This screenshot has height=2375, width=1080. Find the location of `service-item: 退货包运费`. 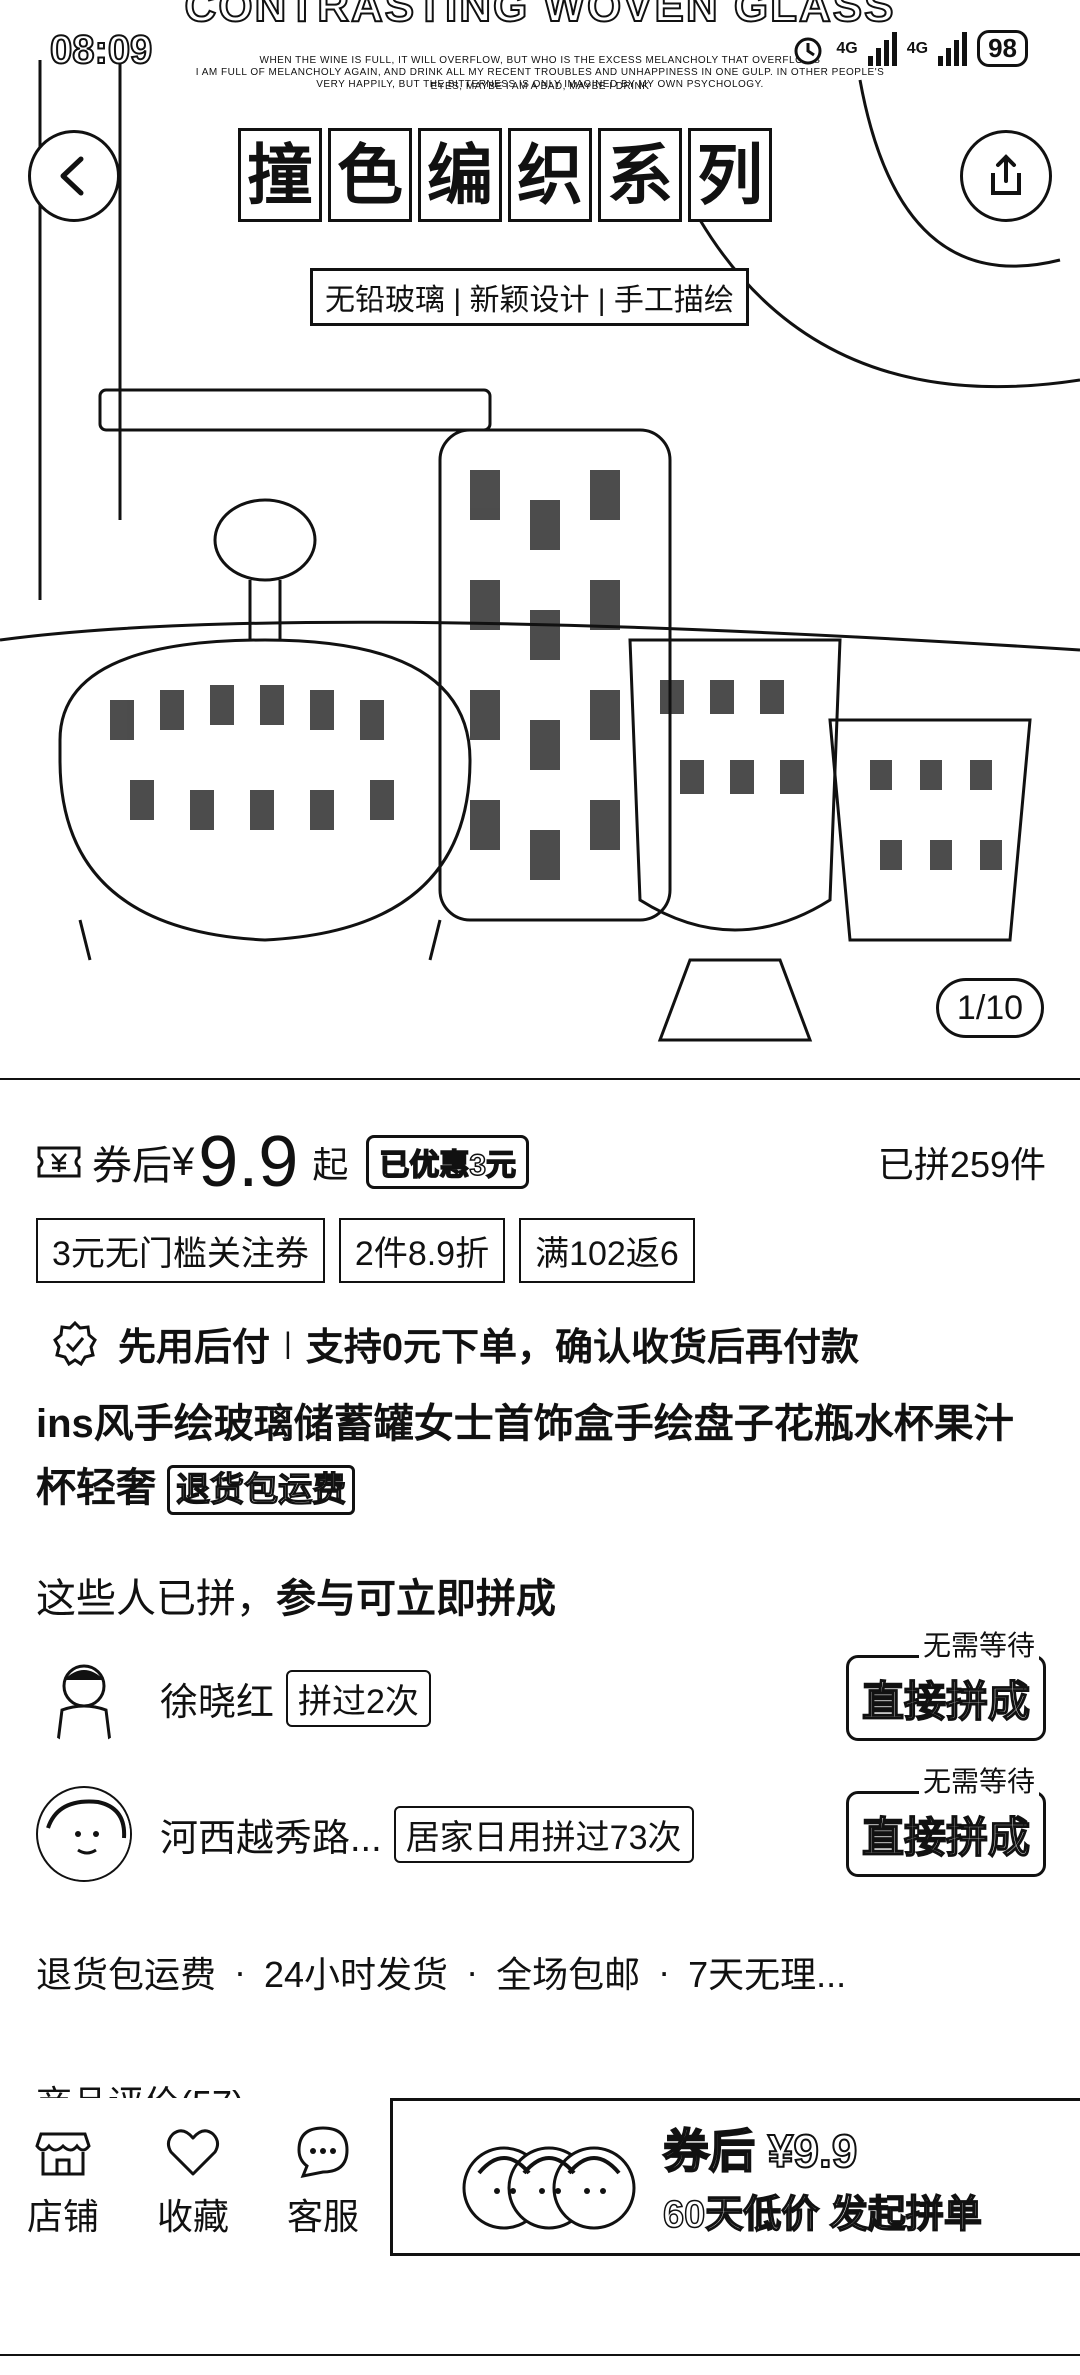

service-item: 退货包运费 is located at coordinates (126, 1974).